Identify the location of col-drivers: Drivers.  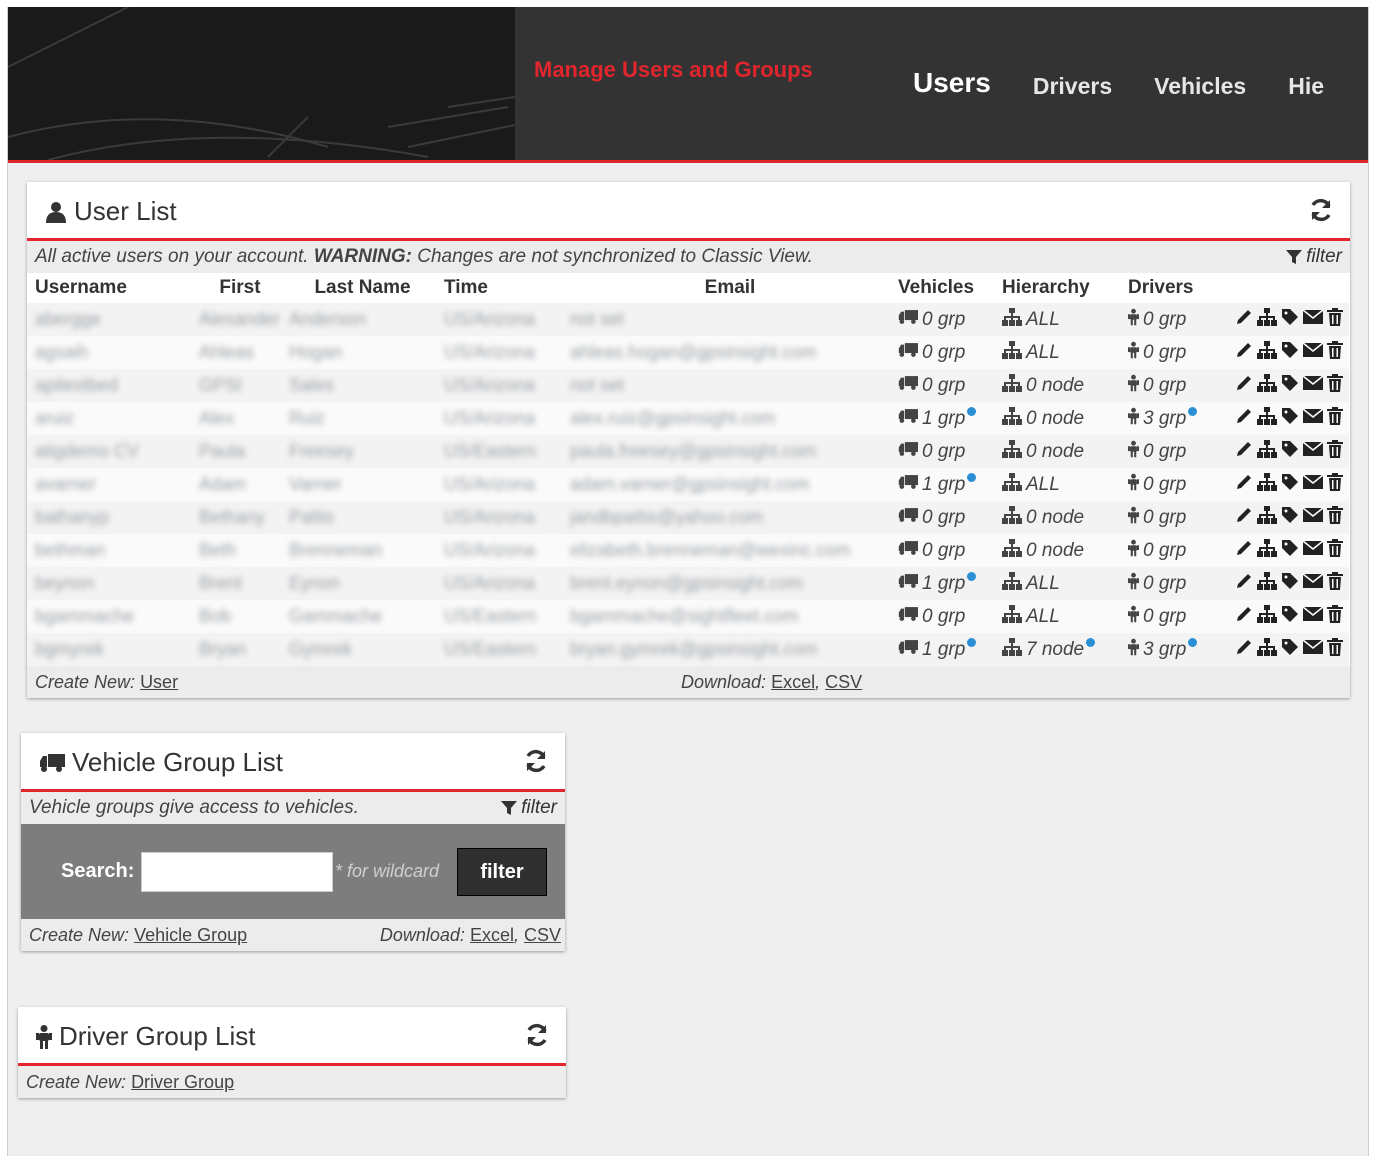
(1172, 288).